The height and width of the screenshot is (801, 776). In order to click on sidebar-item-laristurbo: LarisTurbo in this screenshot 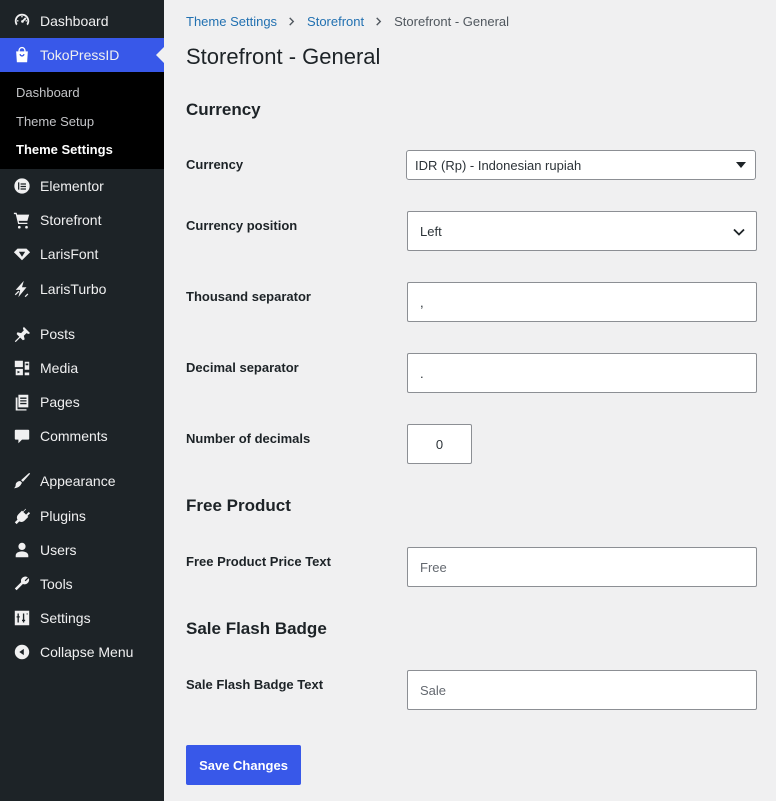, I will do `click(82, 289)`.